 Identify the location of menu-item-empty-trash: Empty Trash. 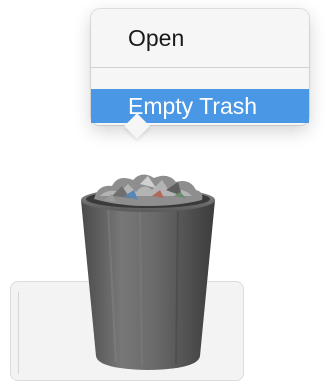
(200, 106).